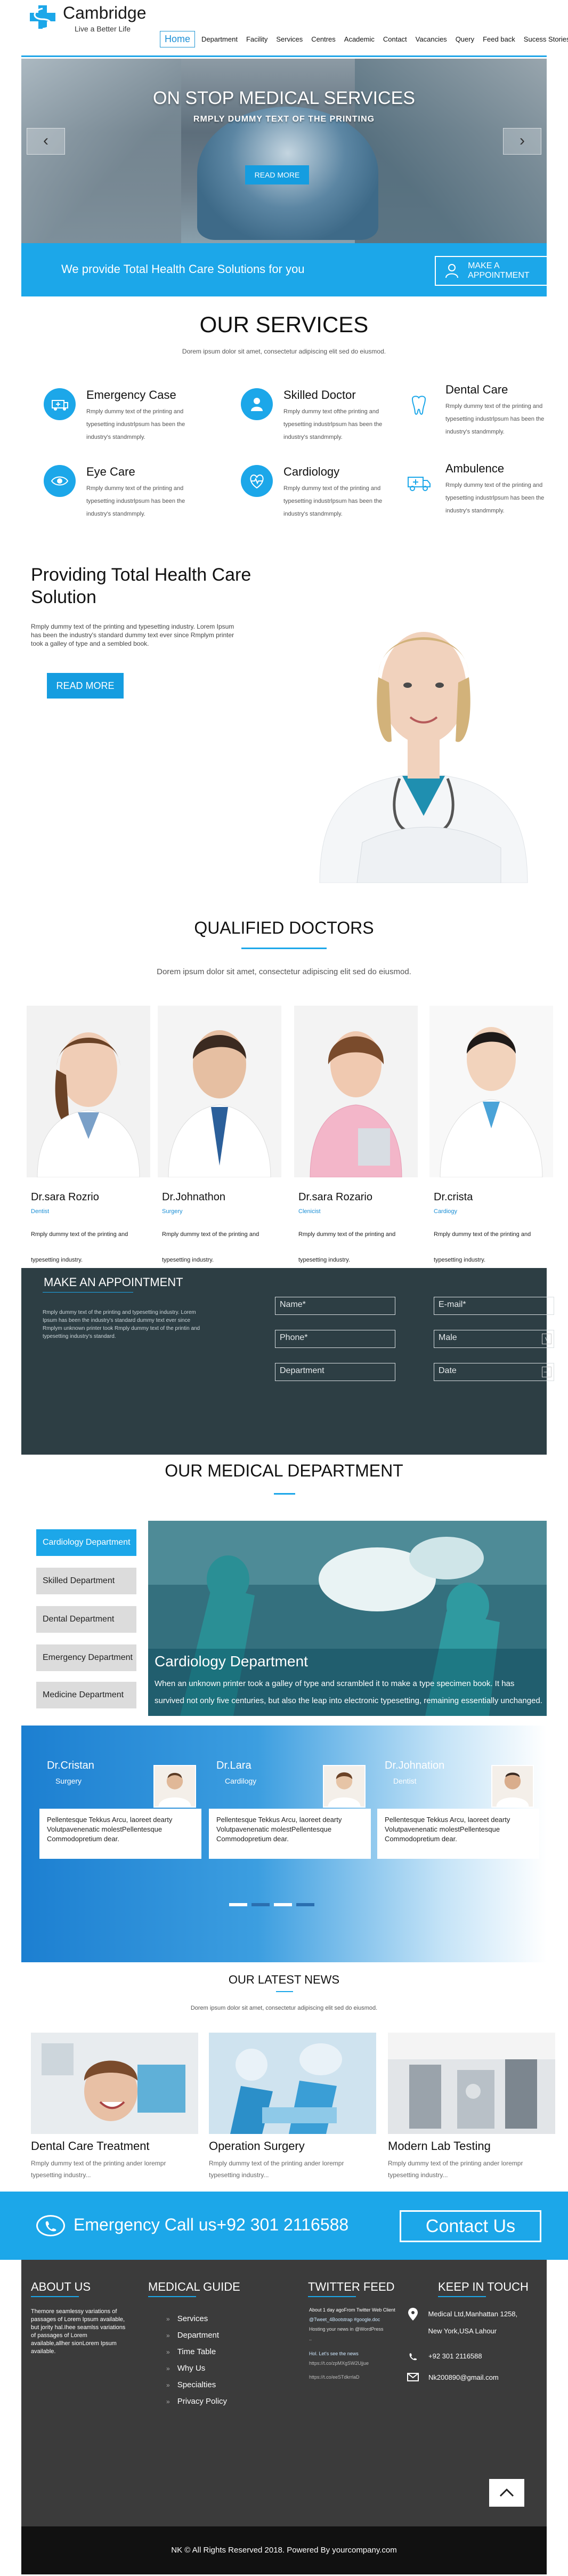 This screenshot has height=2576, width=568. What do you see at coordinates (196, 2318) in the screenshot?
I see `footer-link-services: Services` at bounding box center [196, 2318].